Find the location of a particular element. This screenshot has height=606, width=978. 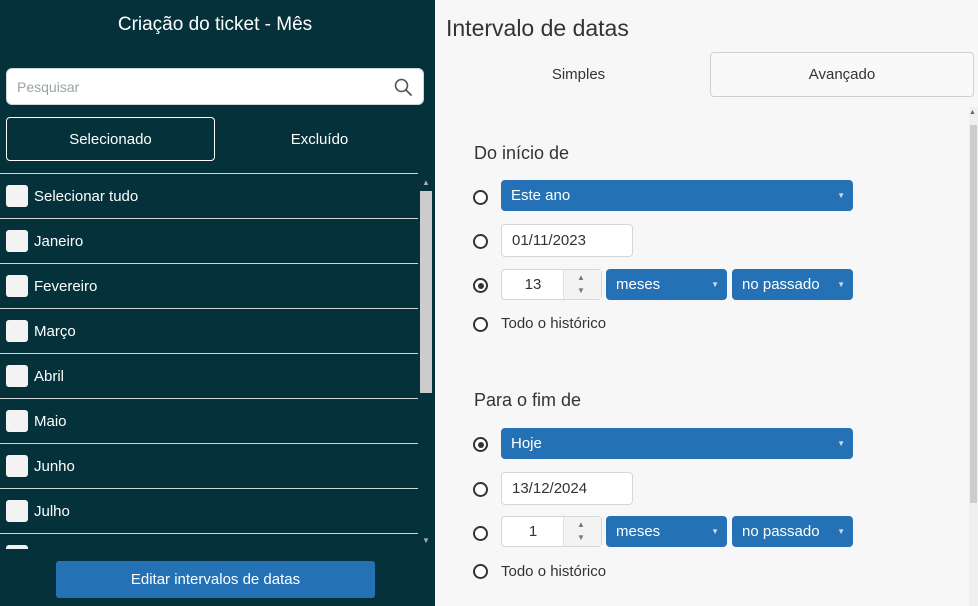

end-direction-select: no passado ▼ is located at coordinates (792, 531).